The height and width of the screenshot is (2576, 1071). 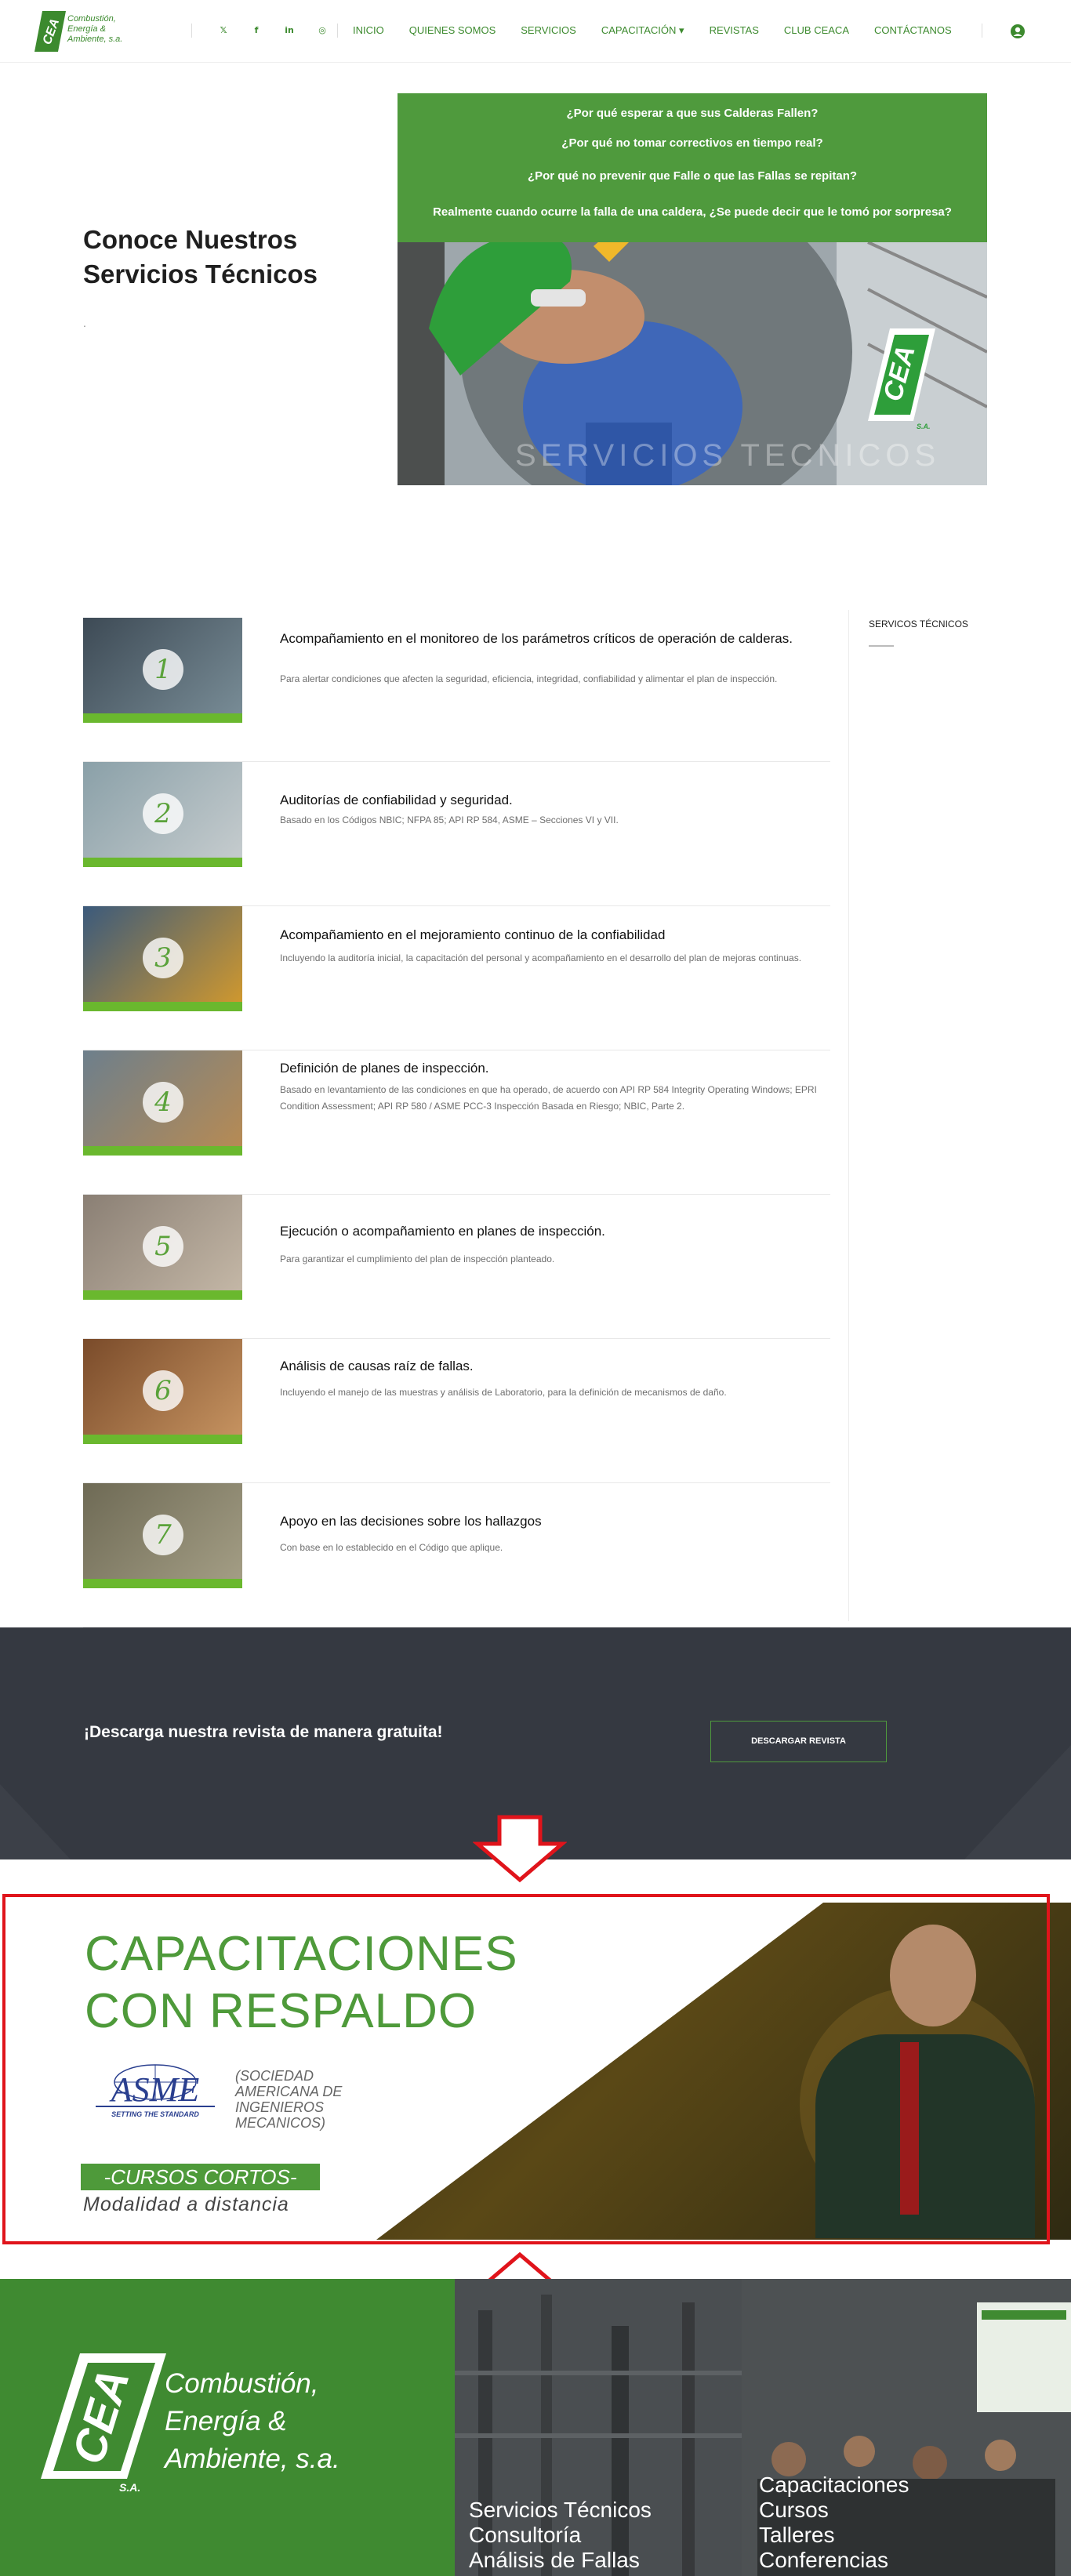 I want to click on nav-quienes-somos: QUIENES SOMOS, so click(x=452, y=31).